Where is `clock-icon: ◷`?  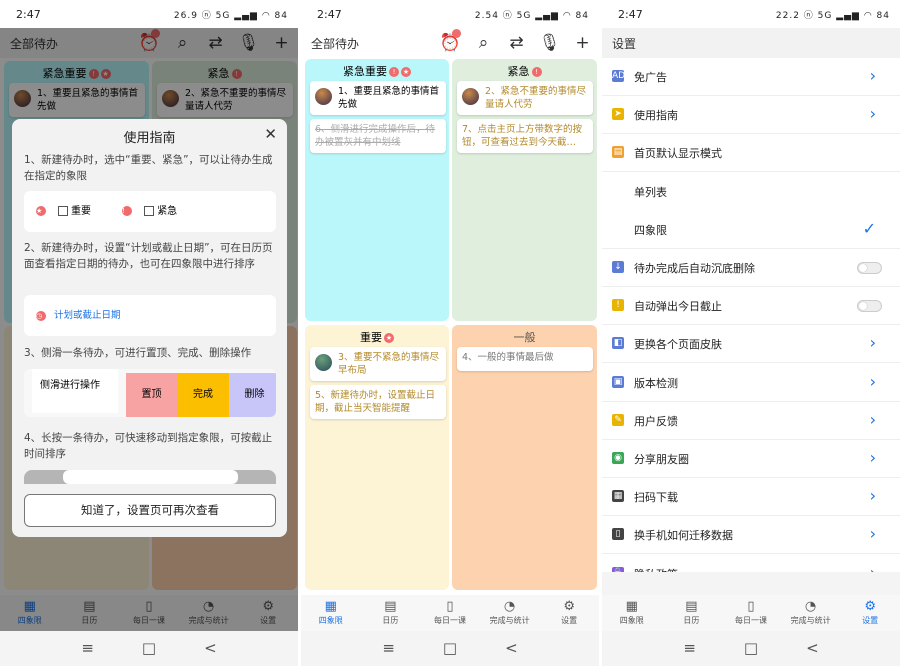
clock-icon: ◷ is located at coordinates (41, 315).